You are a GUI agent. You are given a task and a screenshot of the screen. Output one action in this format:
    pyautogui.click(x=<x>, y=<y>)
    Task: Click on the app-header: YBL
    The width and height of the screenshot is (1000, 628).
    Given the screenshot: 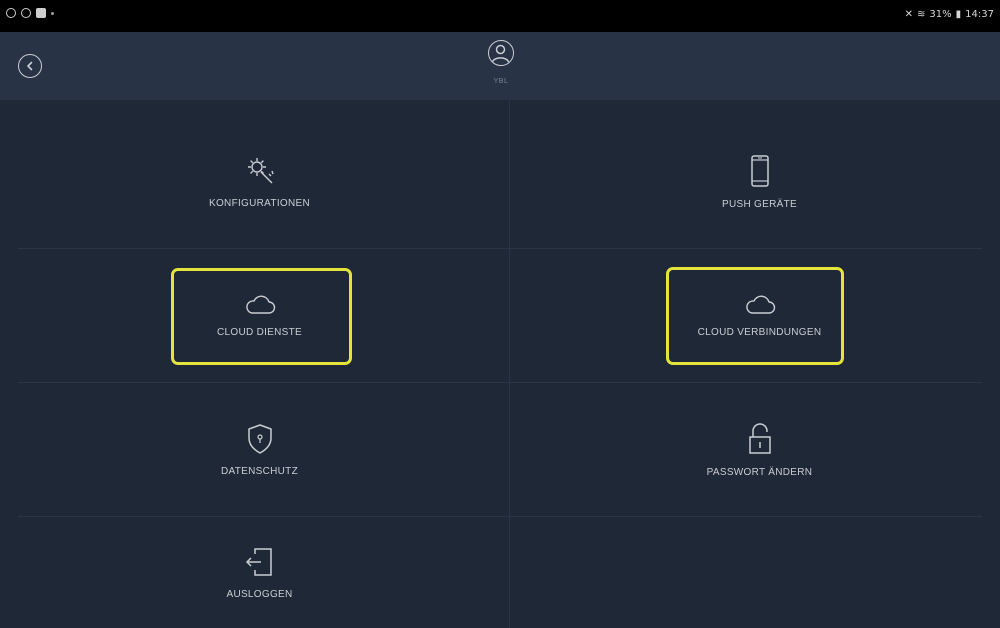 What is the action you would take?
    pyautogui.click(x=500, y=66)
    